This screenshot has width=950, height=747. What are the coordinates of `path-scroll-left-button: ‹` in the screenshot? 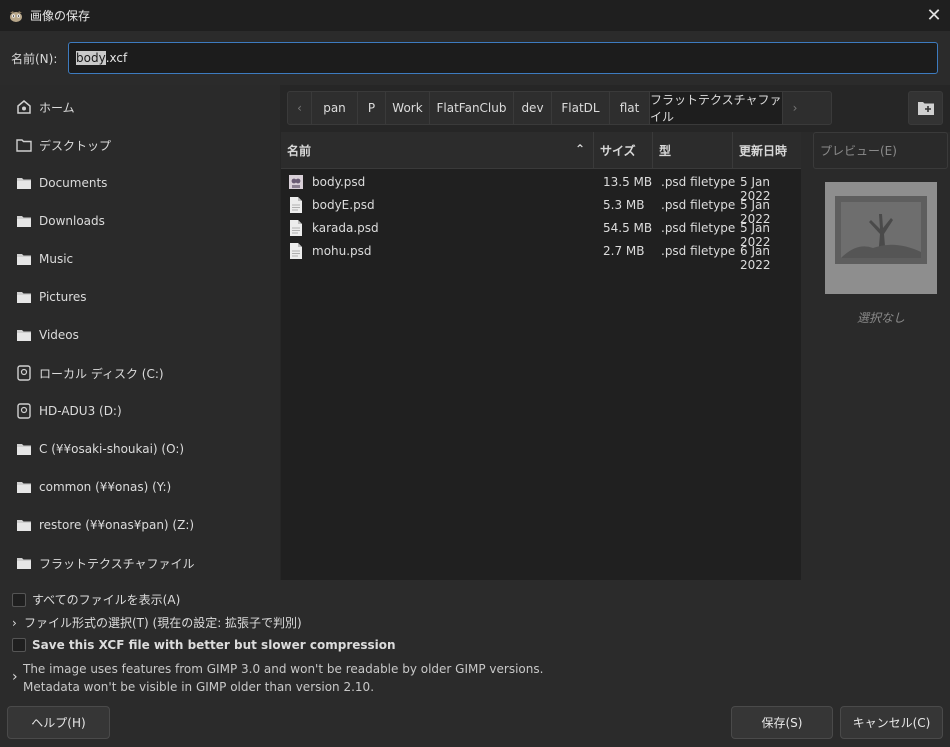 It's located at (300, 108).